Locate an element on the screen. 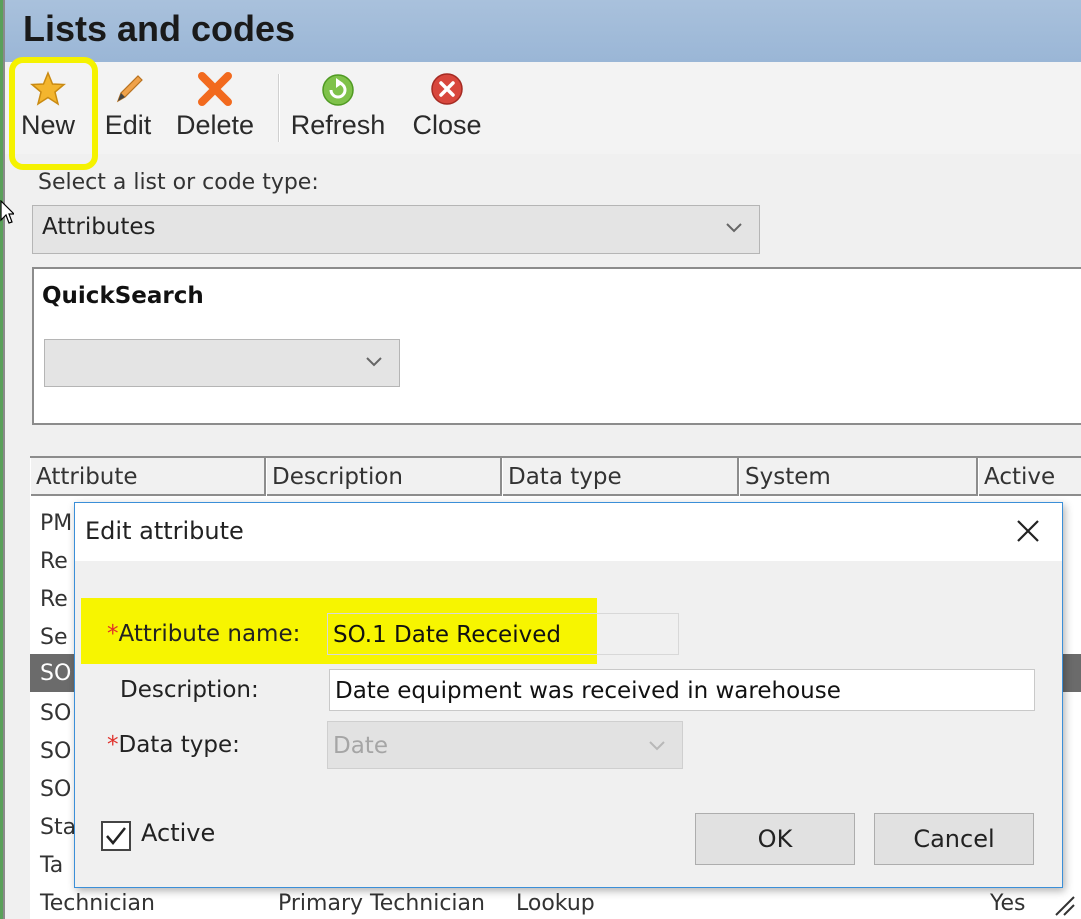  refresh-button: Refresh is located at coordinates (338, 110).